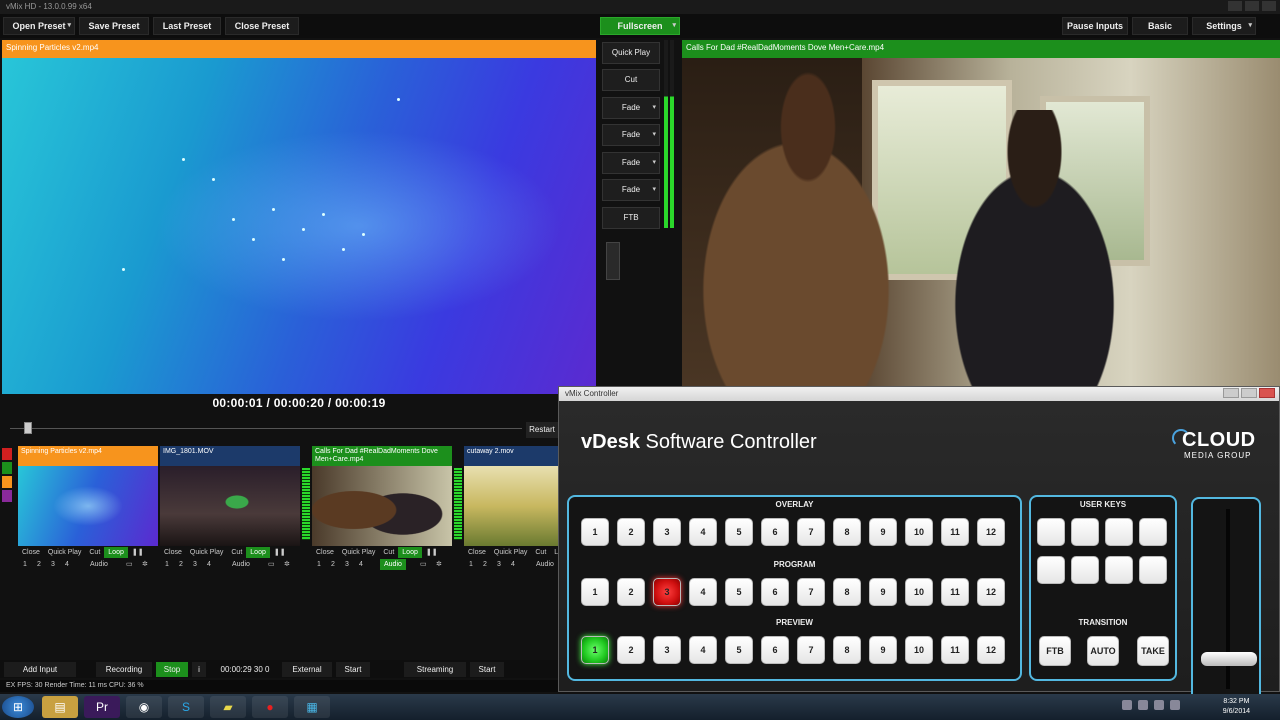 The width and height of the screenshot is (1280, 720). Describe the element at coordinates (631, 163) in the screenshot. I see `fade-button-3: Fade` at that location.